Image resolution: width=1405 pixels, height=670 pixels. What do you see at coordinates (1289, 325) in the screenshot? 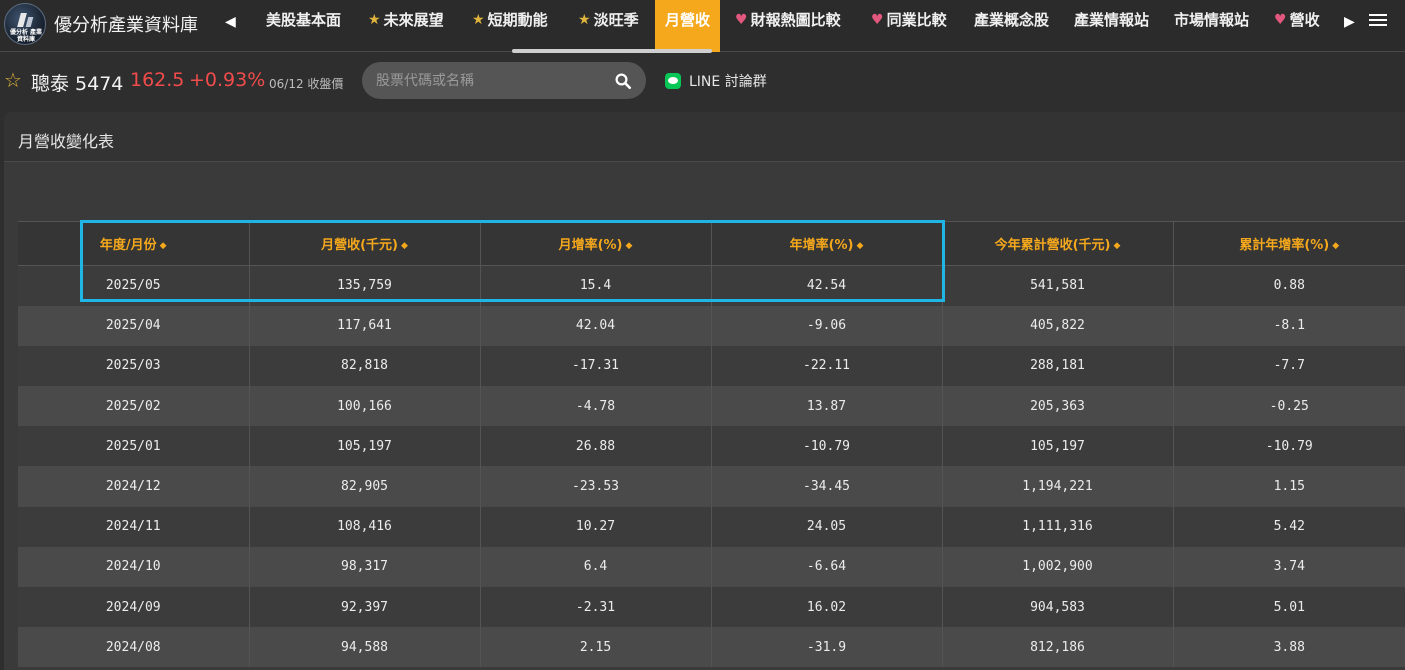
I see `table-cell: -8.1` at bounding box center [1289, 325].